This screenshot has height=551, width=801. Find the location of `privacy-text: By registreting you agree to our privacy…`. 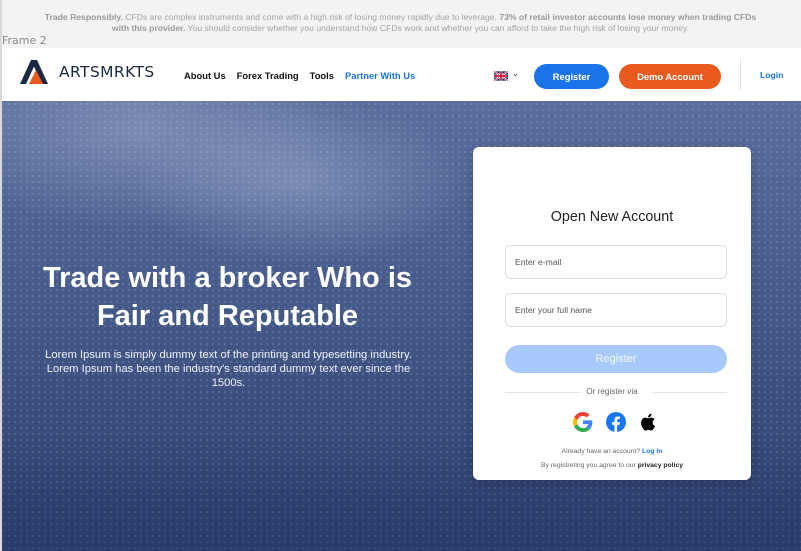

privacy-text: By registreting you agree to our privacy… is located at coordinates (612, 465).